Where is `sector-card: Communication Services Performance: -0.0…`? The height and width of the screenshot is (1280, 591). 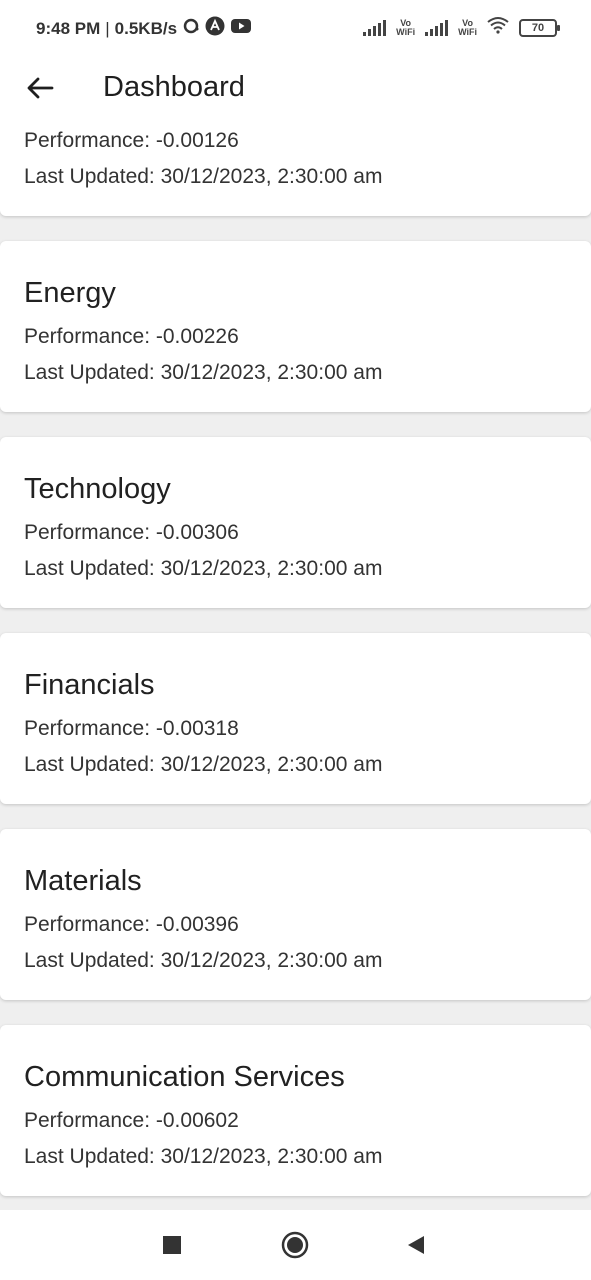 sector-card: Communication Services Performance: -0.0… is located at coordinates (295, 1110).